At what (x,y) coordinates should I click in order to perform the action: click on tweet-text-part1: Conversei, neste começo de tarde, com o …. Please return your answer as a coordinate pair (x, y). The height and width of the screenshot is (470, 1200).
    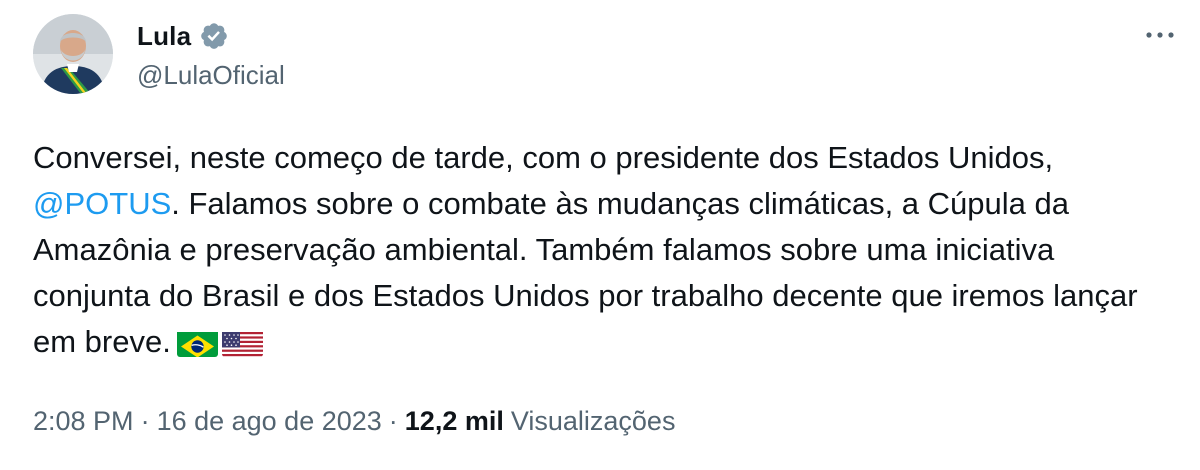
    Looking at the image, I should click on (543, 157).